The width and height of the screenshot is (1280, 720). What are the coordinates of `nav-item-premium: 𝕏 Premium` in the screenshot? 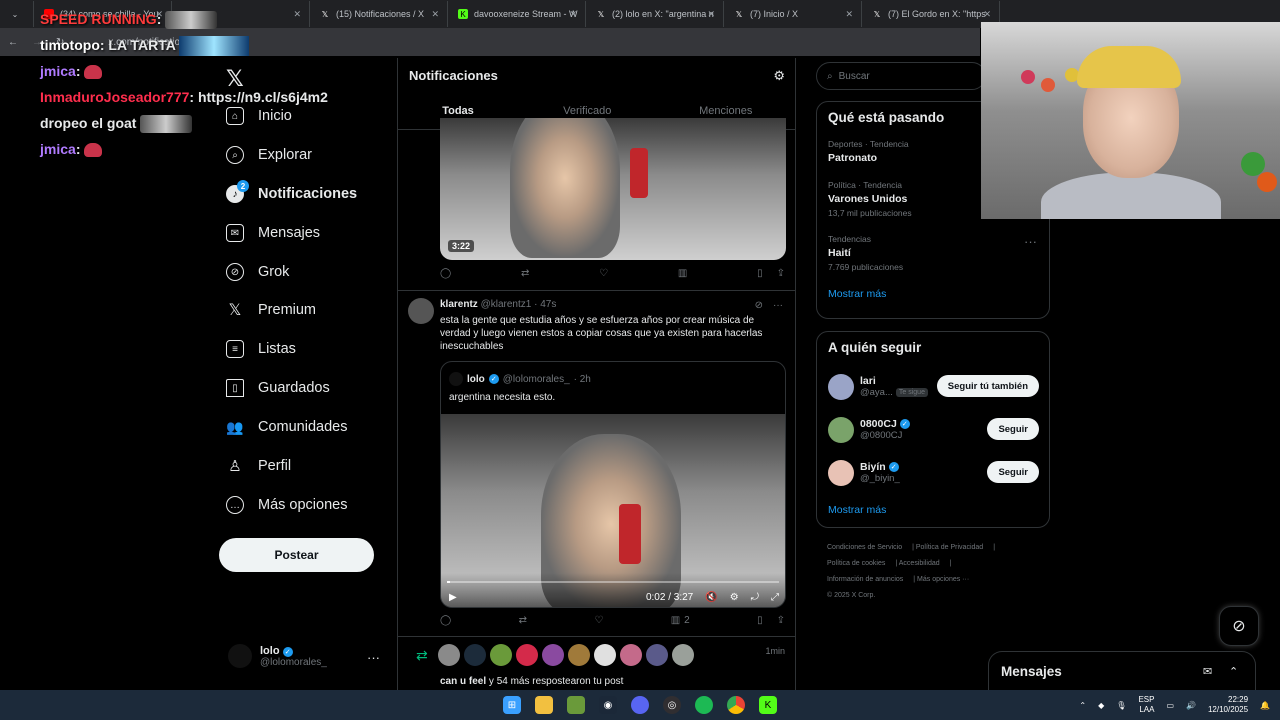 It's located at (271, 310).